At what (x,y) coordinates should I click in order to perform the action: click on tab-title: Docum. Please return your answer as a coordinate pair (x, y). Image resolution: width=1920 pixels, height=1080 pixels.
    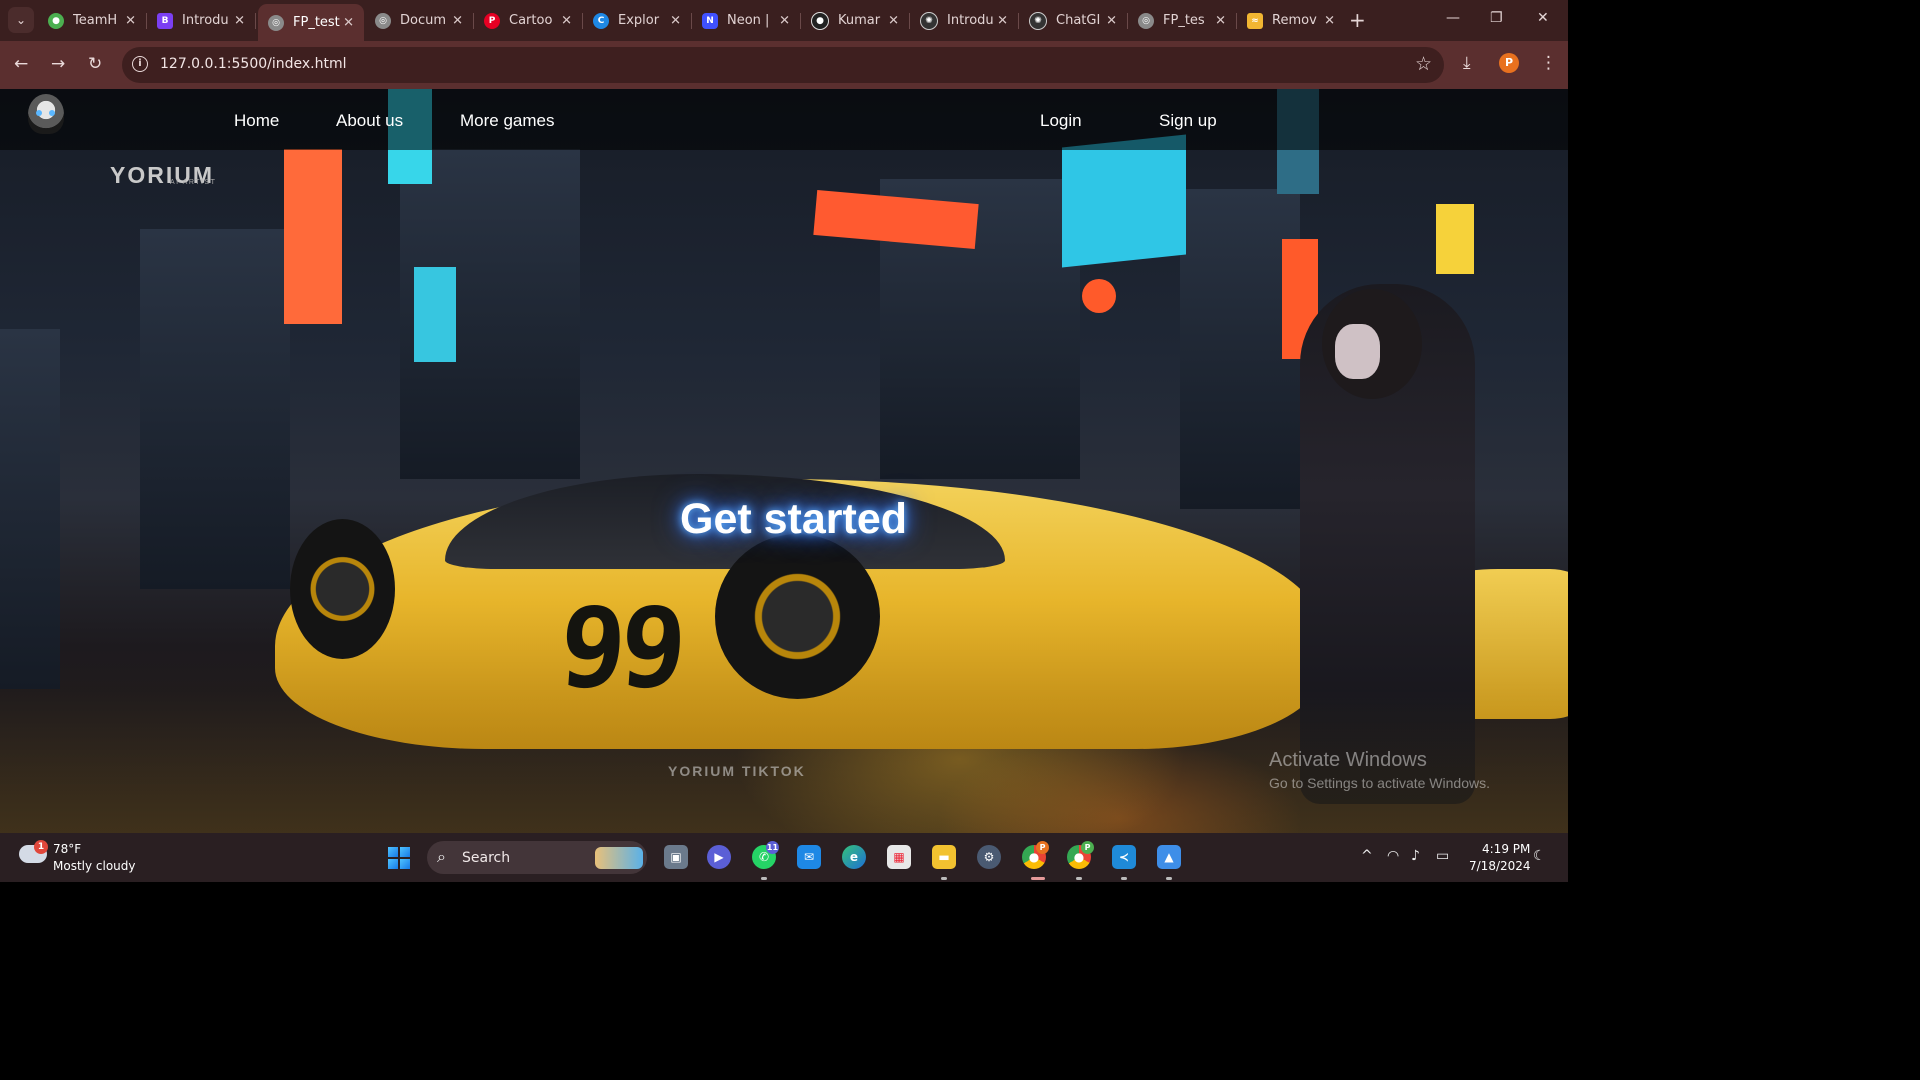
    Looking at the image, I should click on (423, 20).